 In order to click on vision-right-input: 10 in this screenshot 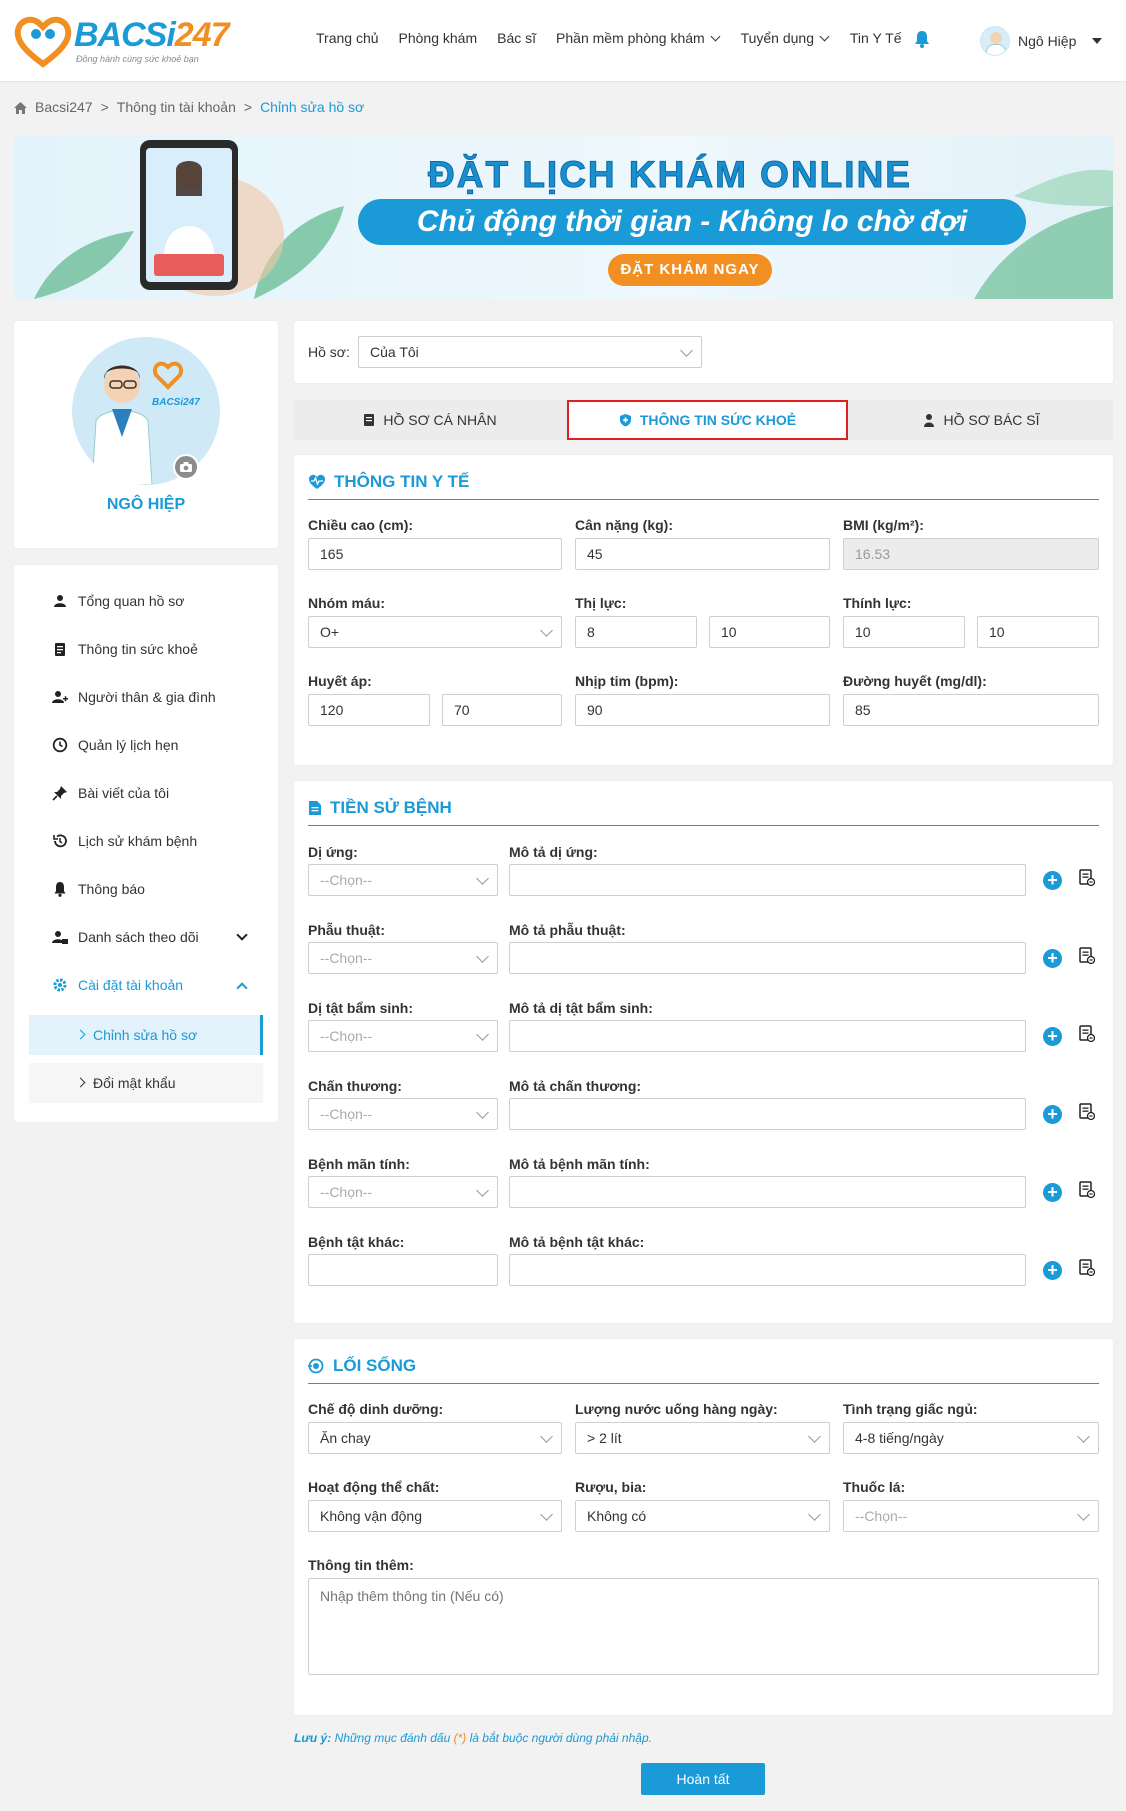, I will do `click(769, 632)`.